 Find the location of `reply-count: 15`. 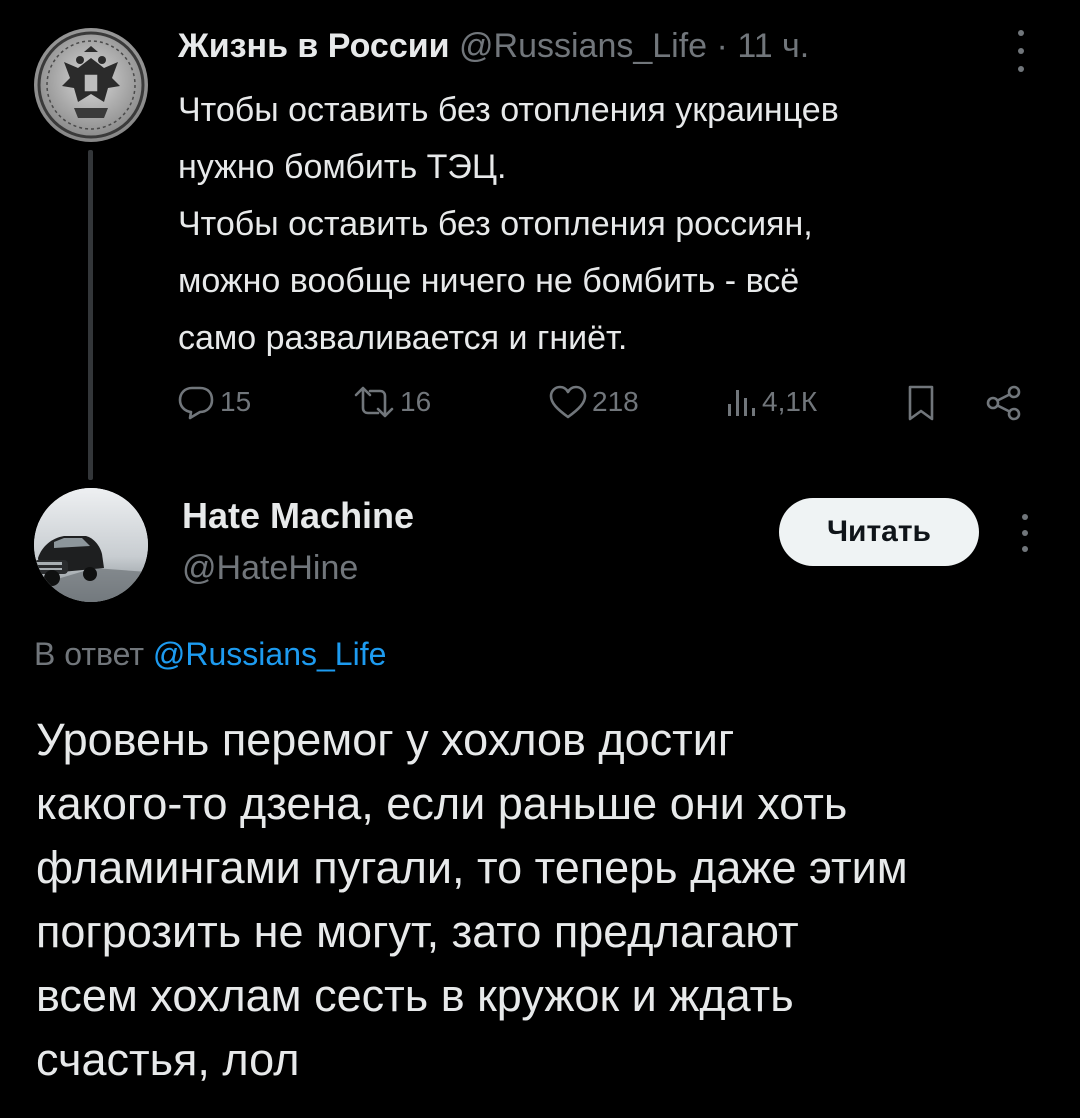

reply-count: 15 is located at coordinates (236, 401).